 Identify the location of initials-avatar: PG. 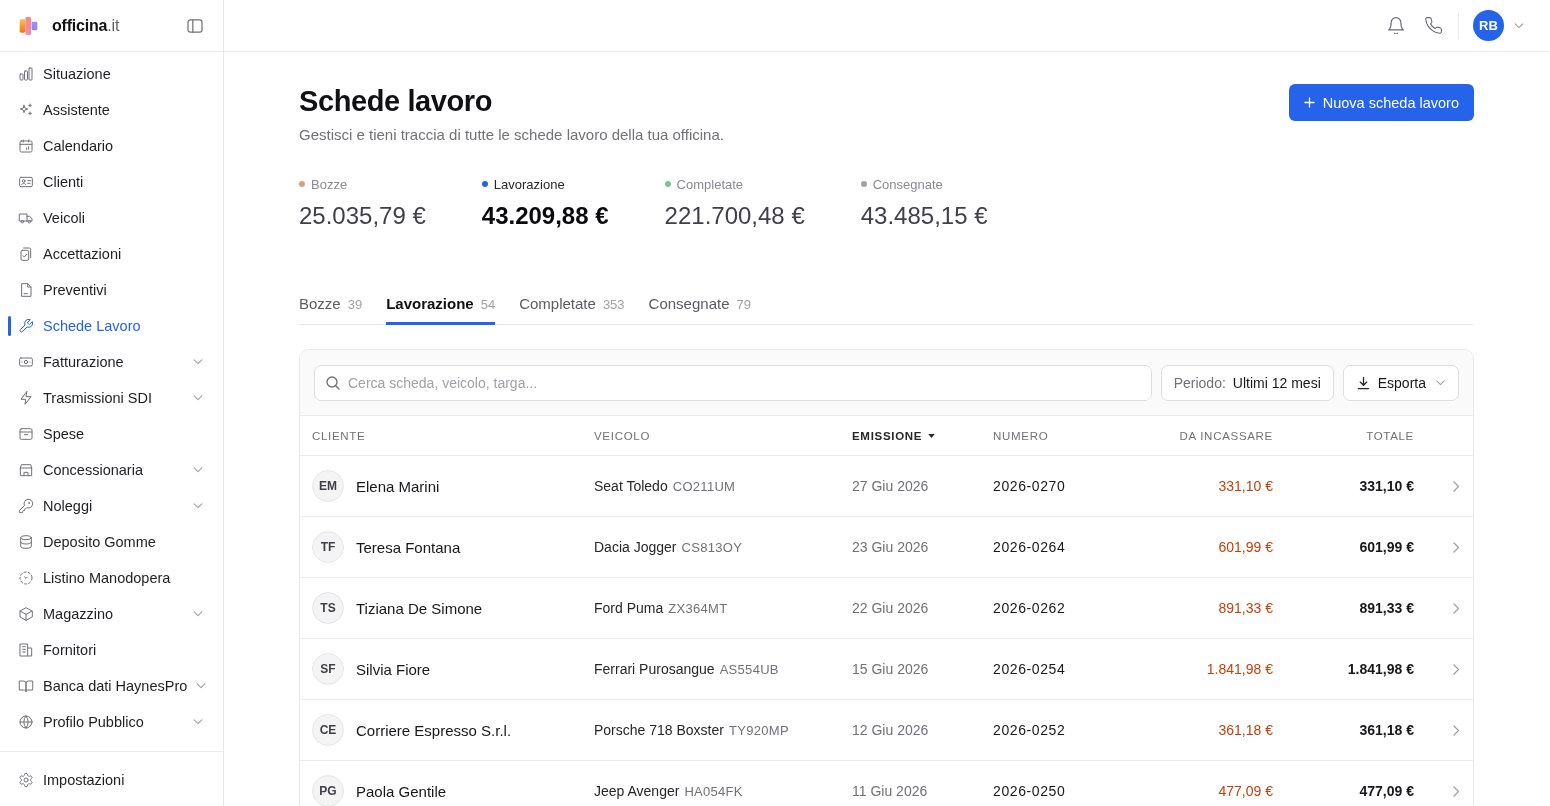
(328, 790).